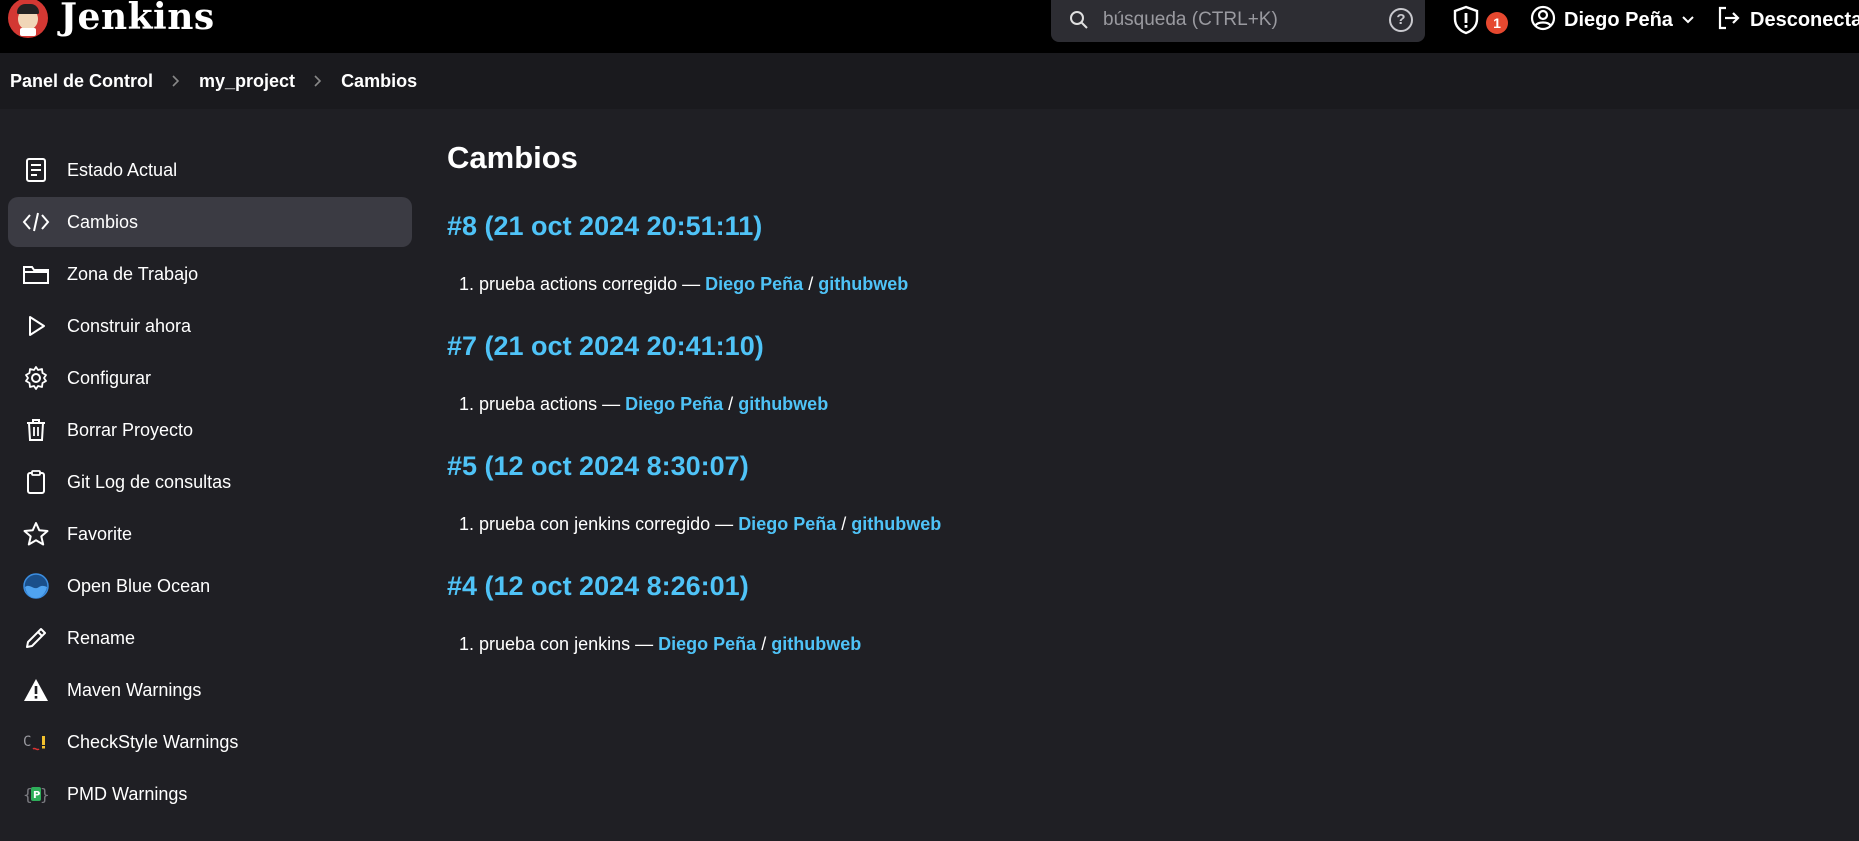 The width and height of the screenshot is (1859, 841). What do you see at coordinates (36, 742) in the screenshot?
I see `checkstyle-icon: C` at bounding box center [36, 742].